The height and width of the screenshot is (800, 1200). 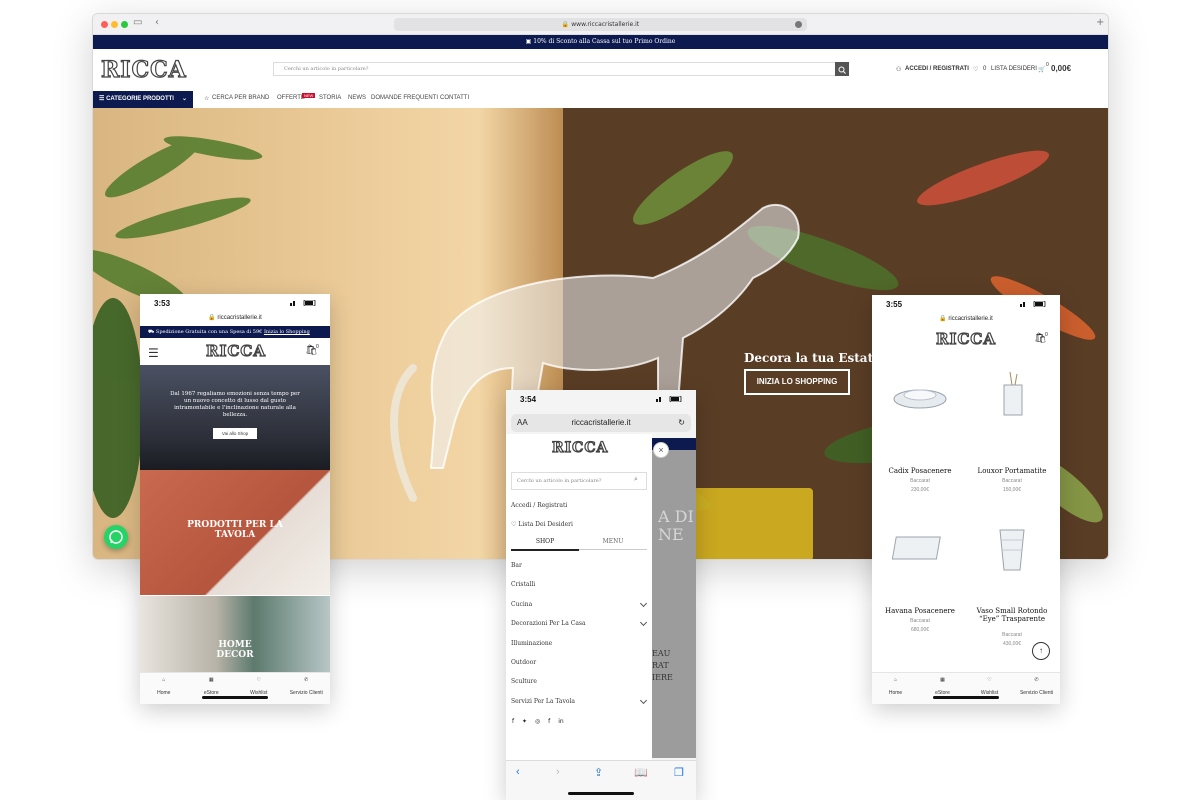 I want to click on product-card: Louxor Portamatite Baccarat 150,00€, so click(x=1012, y=431).